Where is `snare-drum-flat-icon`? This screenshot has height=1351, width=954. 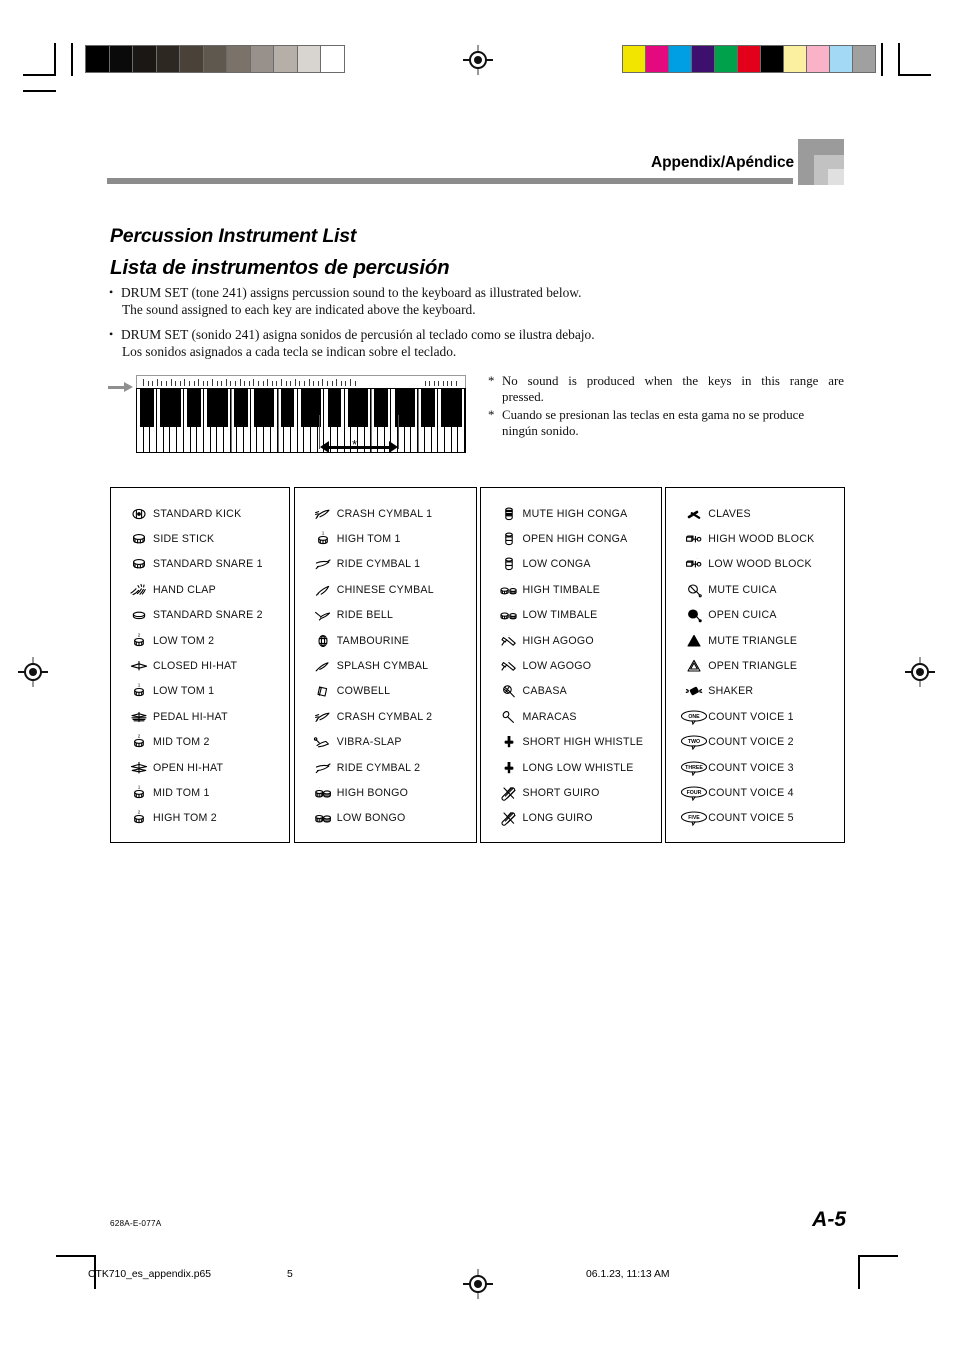 snare-drum-flat-icon is located at coordinates (139, 615).